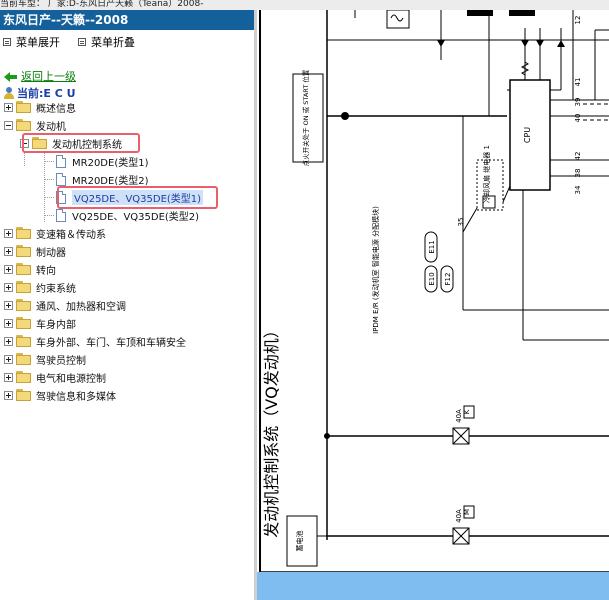  Describe the element at coordinates (432, 246) in the screenshot. I see `connector-e11: E11` at that location.